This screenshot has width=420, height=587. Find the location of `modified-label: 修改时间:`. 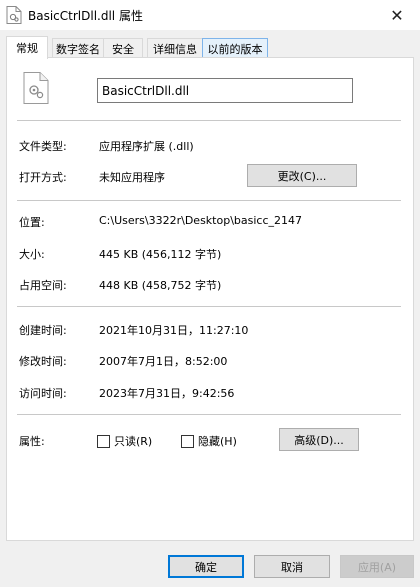

modified-label: 修改时间: is located at coordinates (43, 361).